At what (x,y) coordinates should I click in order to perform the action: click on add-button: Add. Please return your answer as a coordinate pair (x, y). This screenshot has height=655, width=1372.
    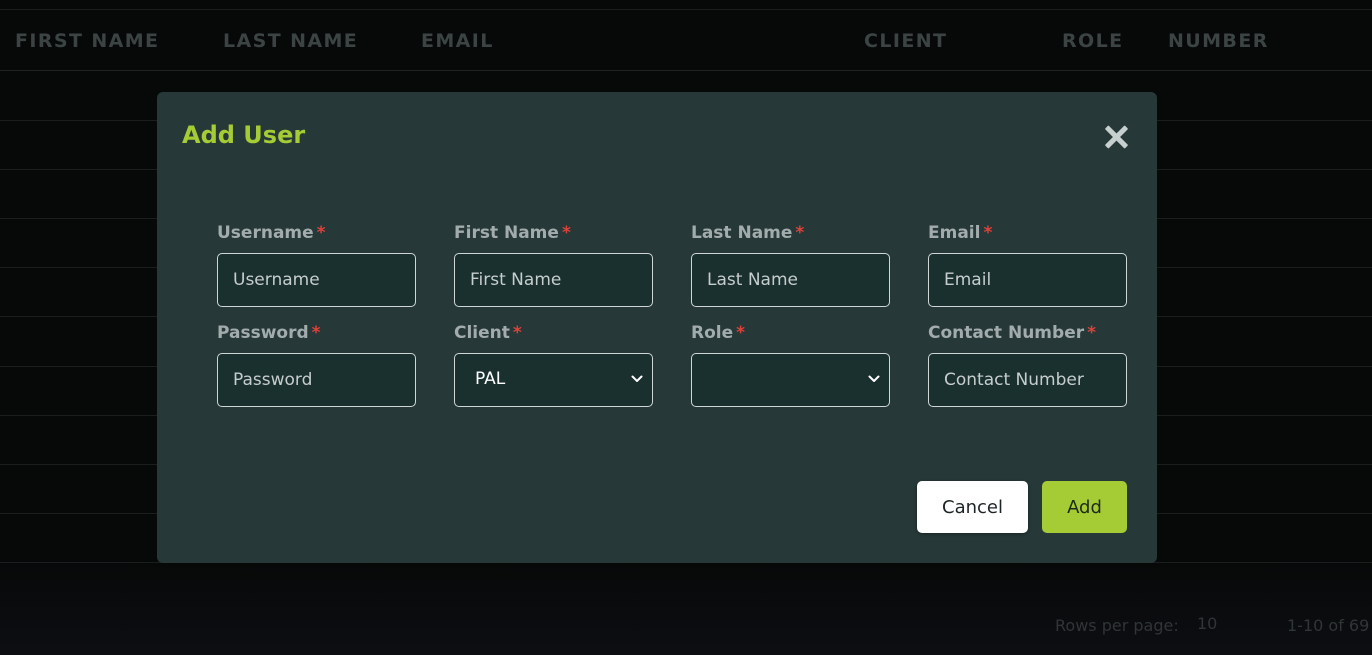
    Looking at the image, I should click on (1084, 507).